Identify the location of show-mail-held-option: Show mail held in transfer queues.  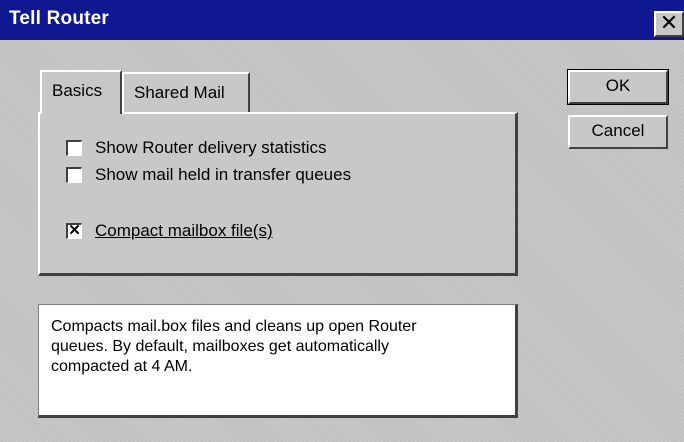
(208, 175).